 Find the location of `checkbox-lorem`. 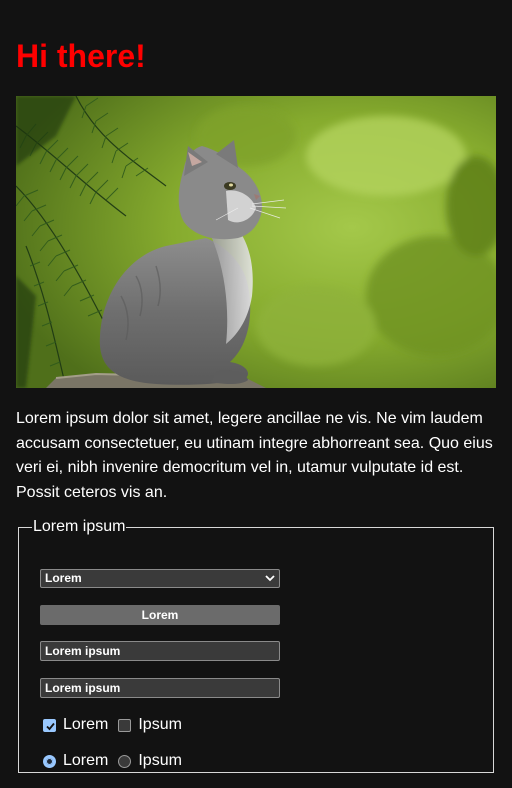

checkbox-lorem is located at coordinates (49, 725).